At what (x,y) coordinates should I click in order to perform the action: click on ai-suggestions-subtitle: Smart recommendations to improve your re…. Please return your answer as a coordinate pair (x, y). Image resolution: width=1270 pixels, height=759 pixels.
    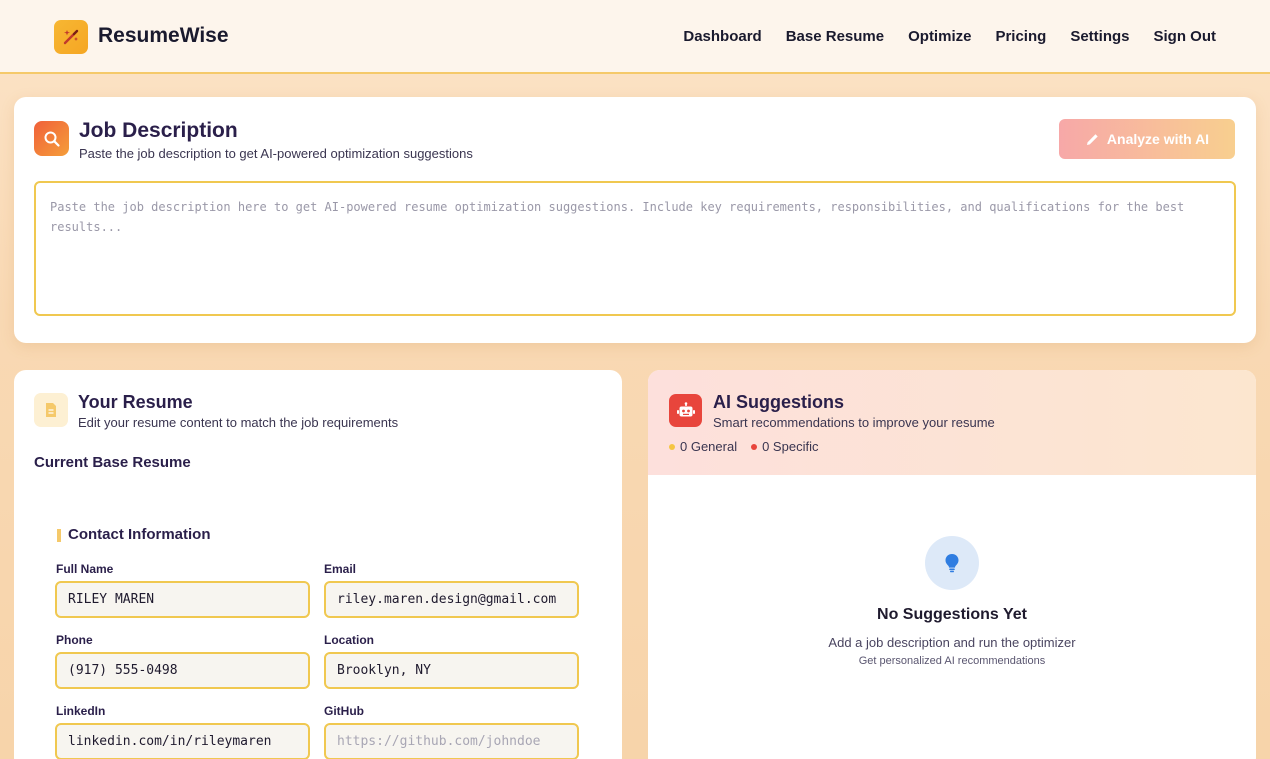
    Looking at the image, I should click on (854, 422).